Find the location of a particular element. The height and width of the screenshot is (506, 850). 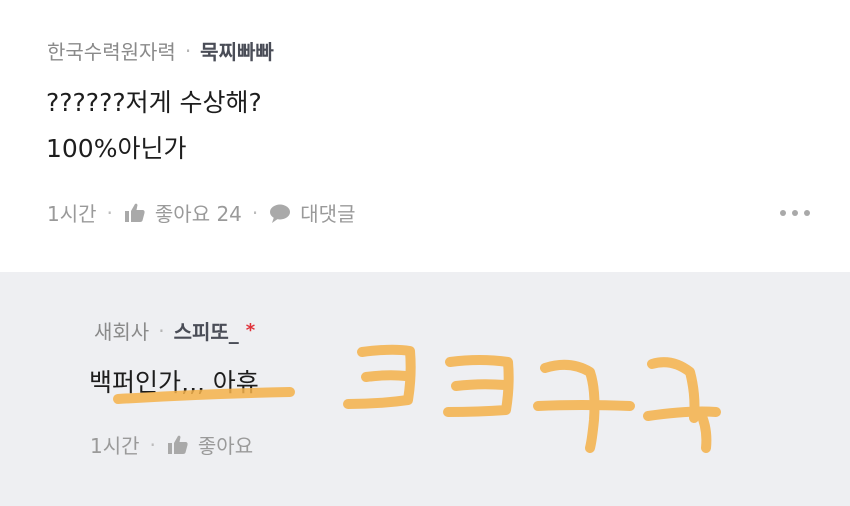

comment-line: ??????저게 수상해? is located at coordinates (154, 102).